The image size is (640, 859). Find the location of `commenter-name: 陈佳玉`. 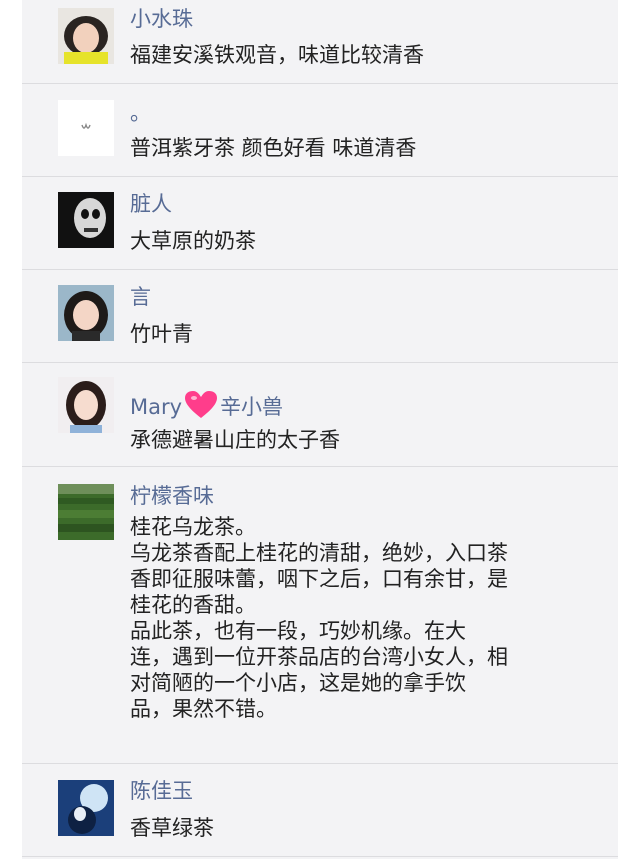

commenter-name: 陈佳玉 is located at coordinates (161, 791).